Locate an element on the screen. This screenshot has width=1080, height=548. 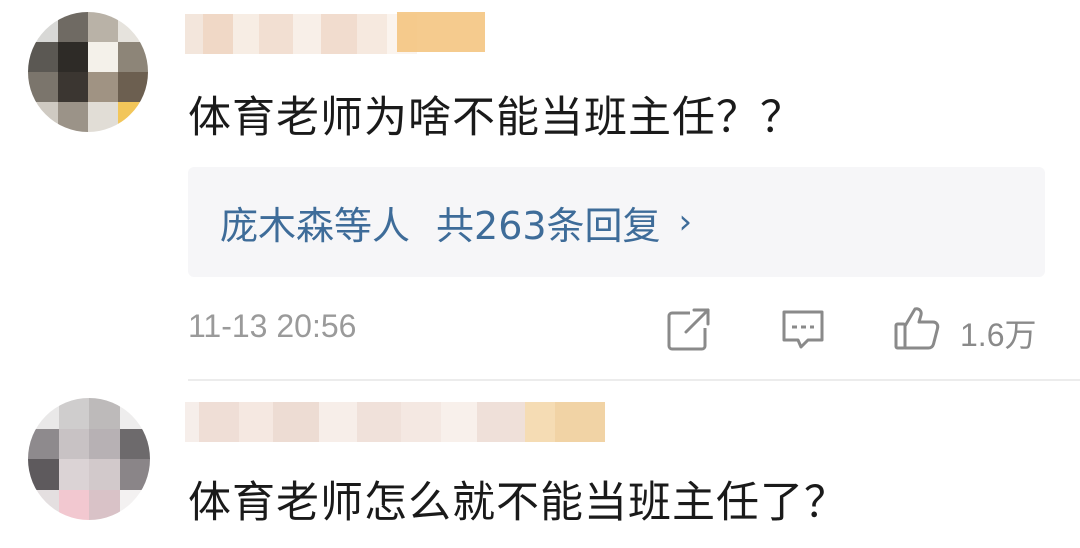
username-pixelated is located at coordinates (395, 422).